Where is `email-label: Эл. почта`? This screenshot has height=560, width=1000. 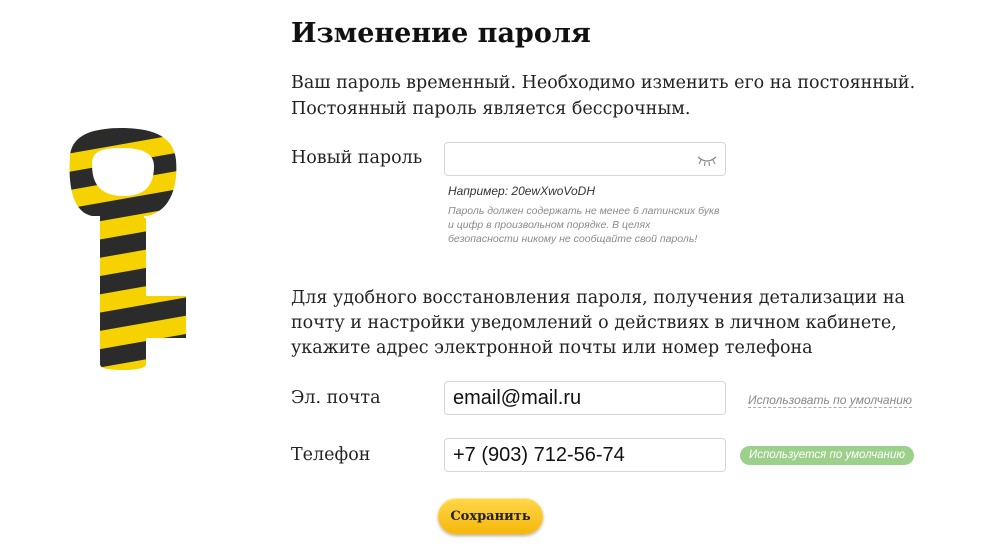 email-label: Эл. почта is located at coordinates (336, 398).